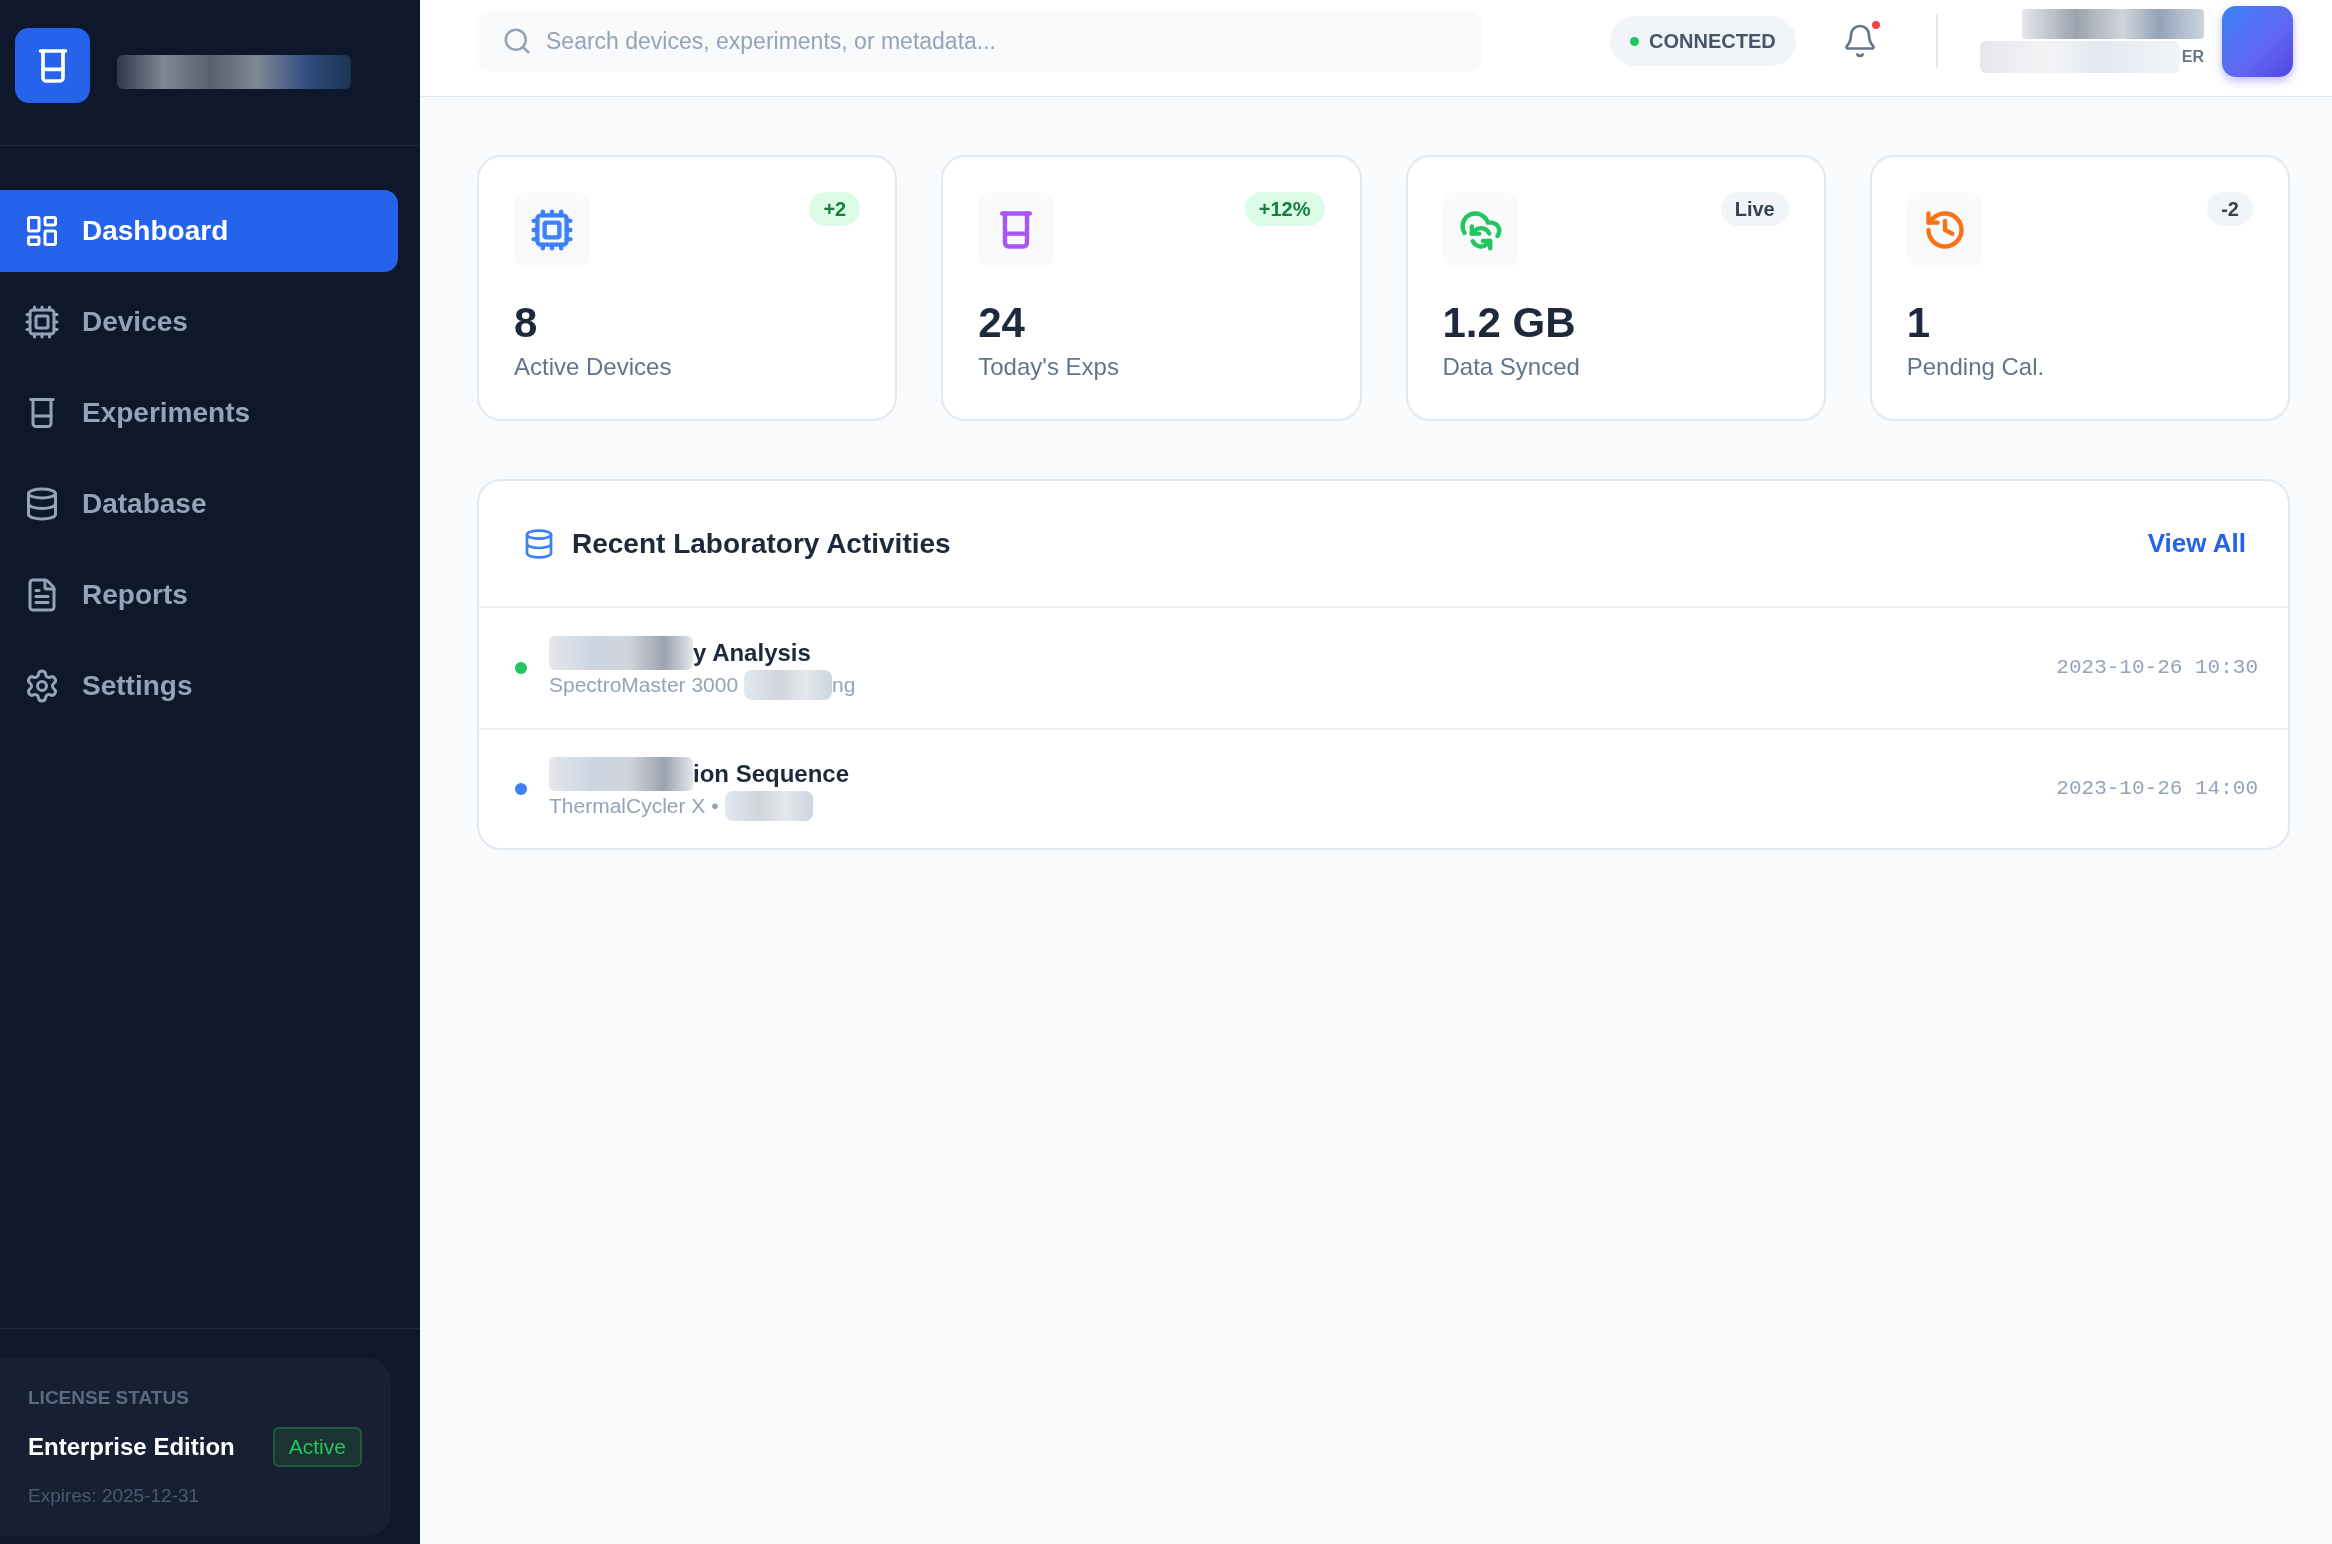  I want to click on stat-badge: Live, so click(1754, 209).